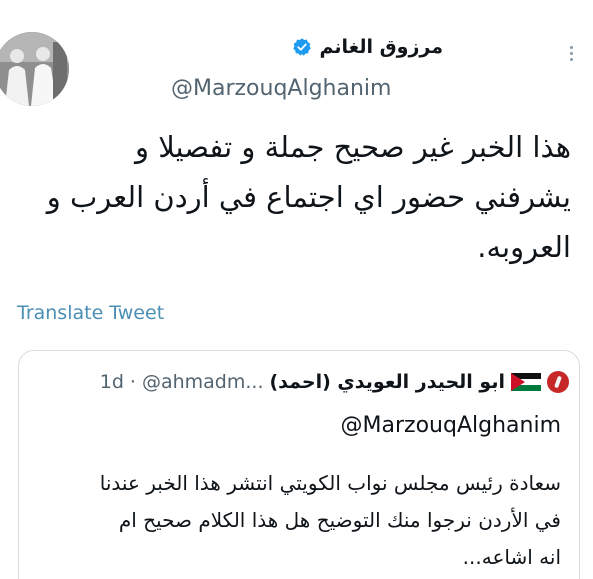 The height and width of the screenshot is (579, 593). I want to click on avatar-photo, so click(34, 69).